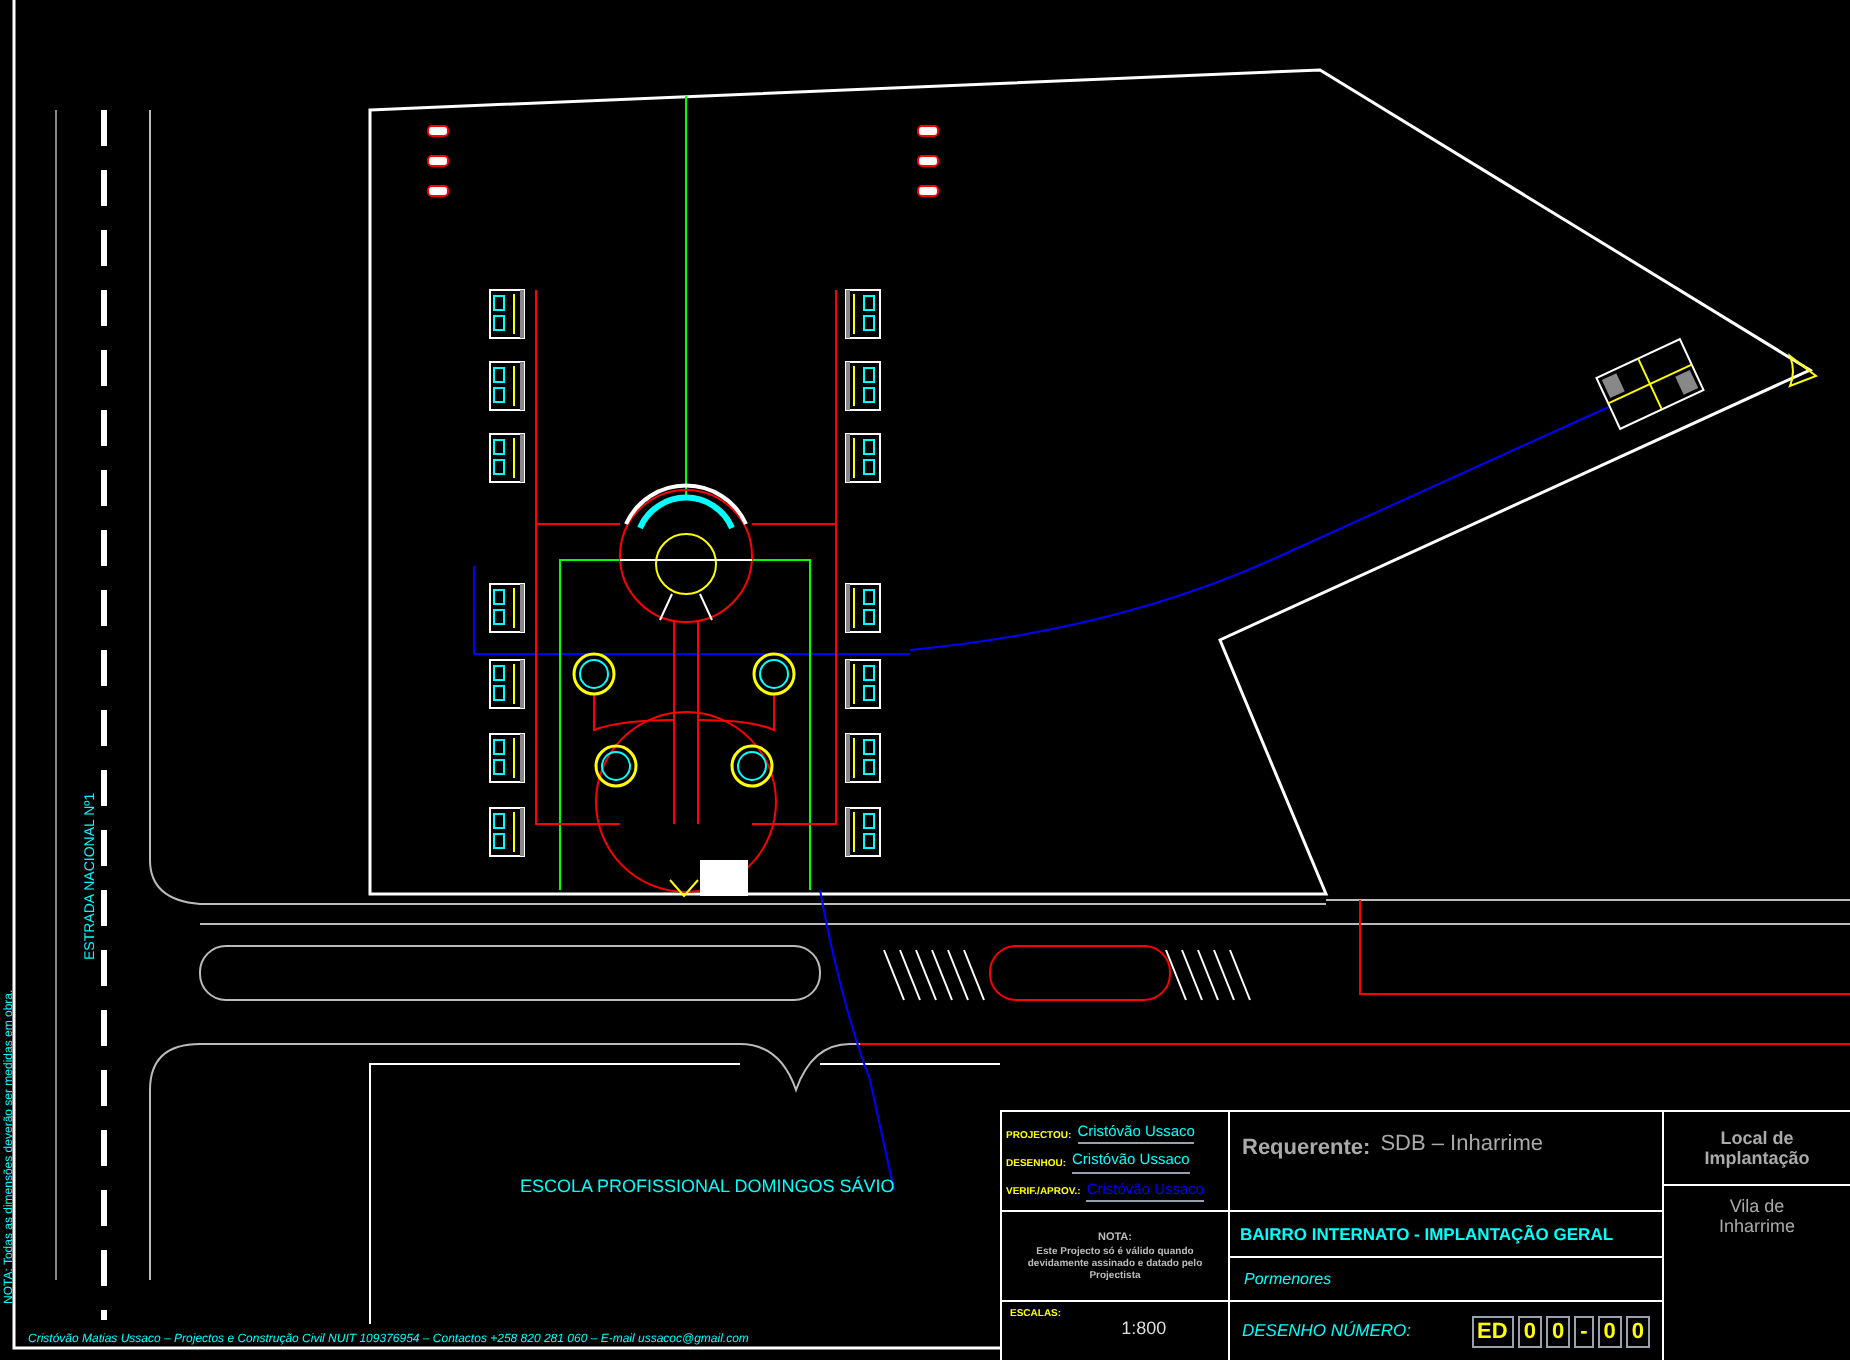 The width and height of the screenshot is (1850, 1360). I want to click on requester-name: SDB – Inharrime, so click(1462, 1144).